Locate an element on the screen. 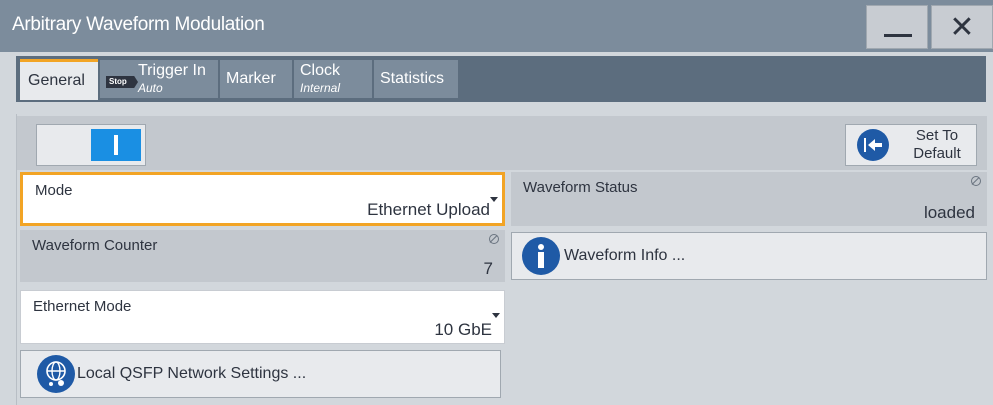 The image size is (993, 405). minimize-icon is located at coordinates (898, 35).